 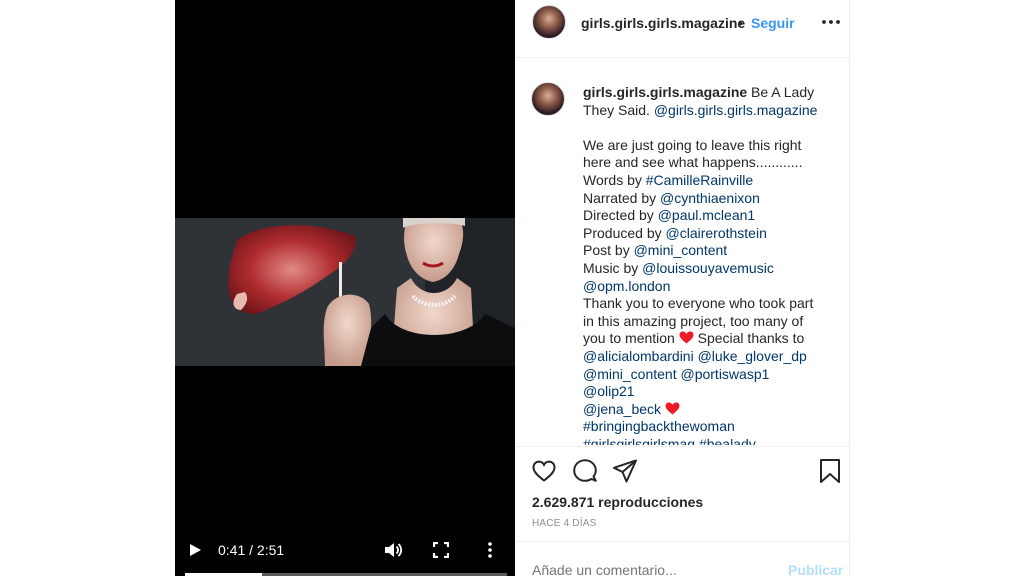 What do you see at coordinates (626, 286) in the screenshot?
I see `mention-link: @opm.london` at bounding box center [626, 286].